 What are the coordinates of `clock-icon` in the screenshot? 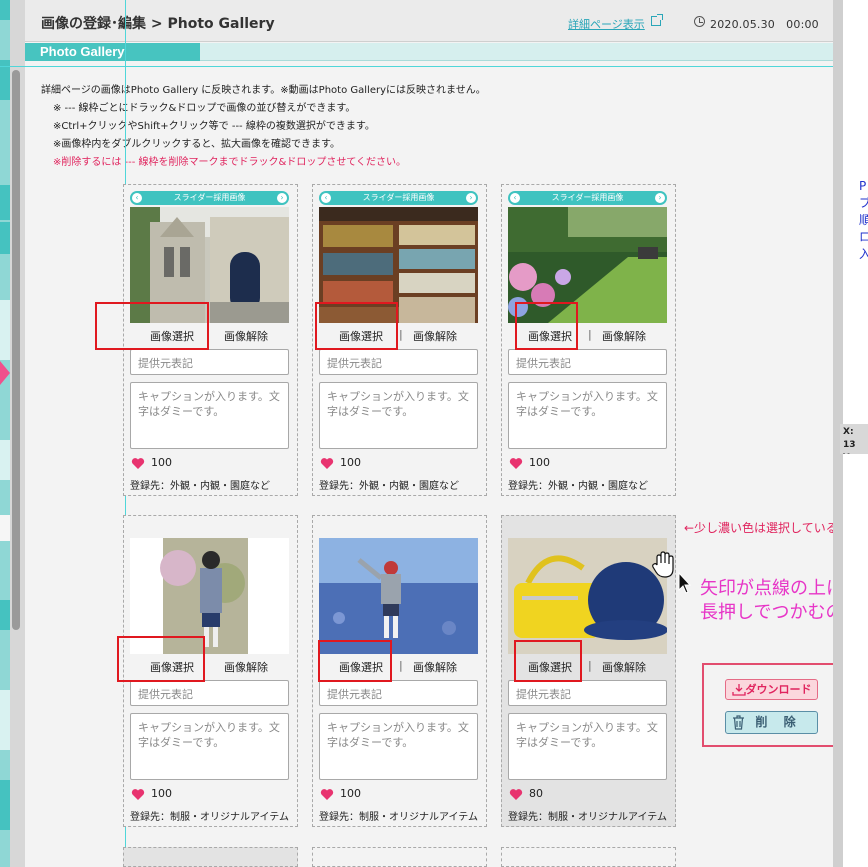 It's located at (699, 21).